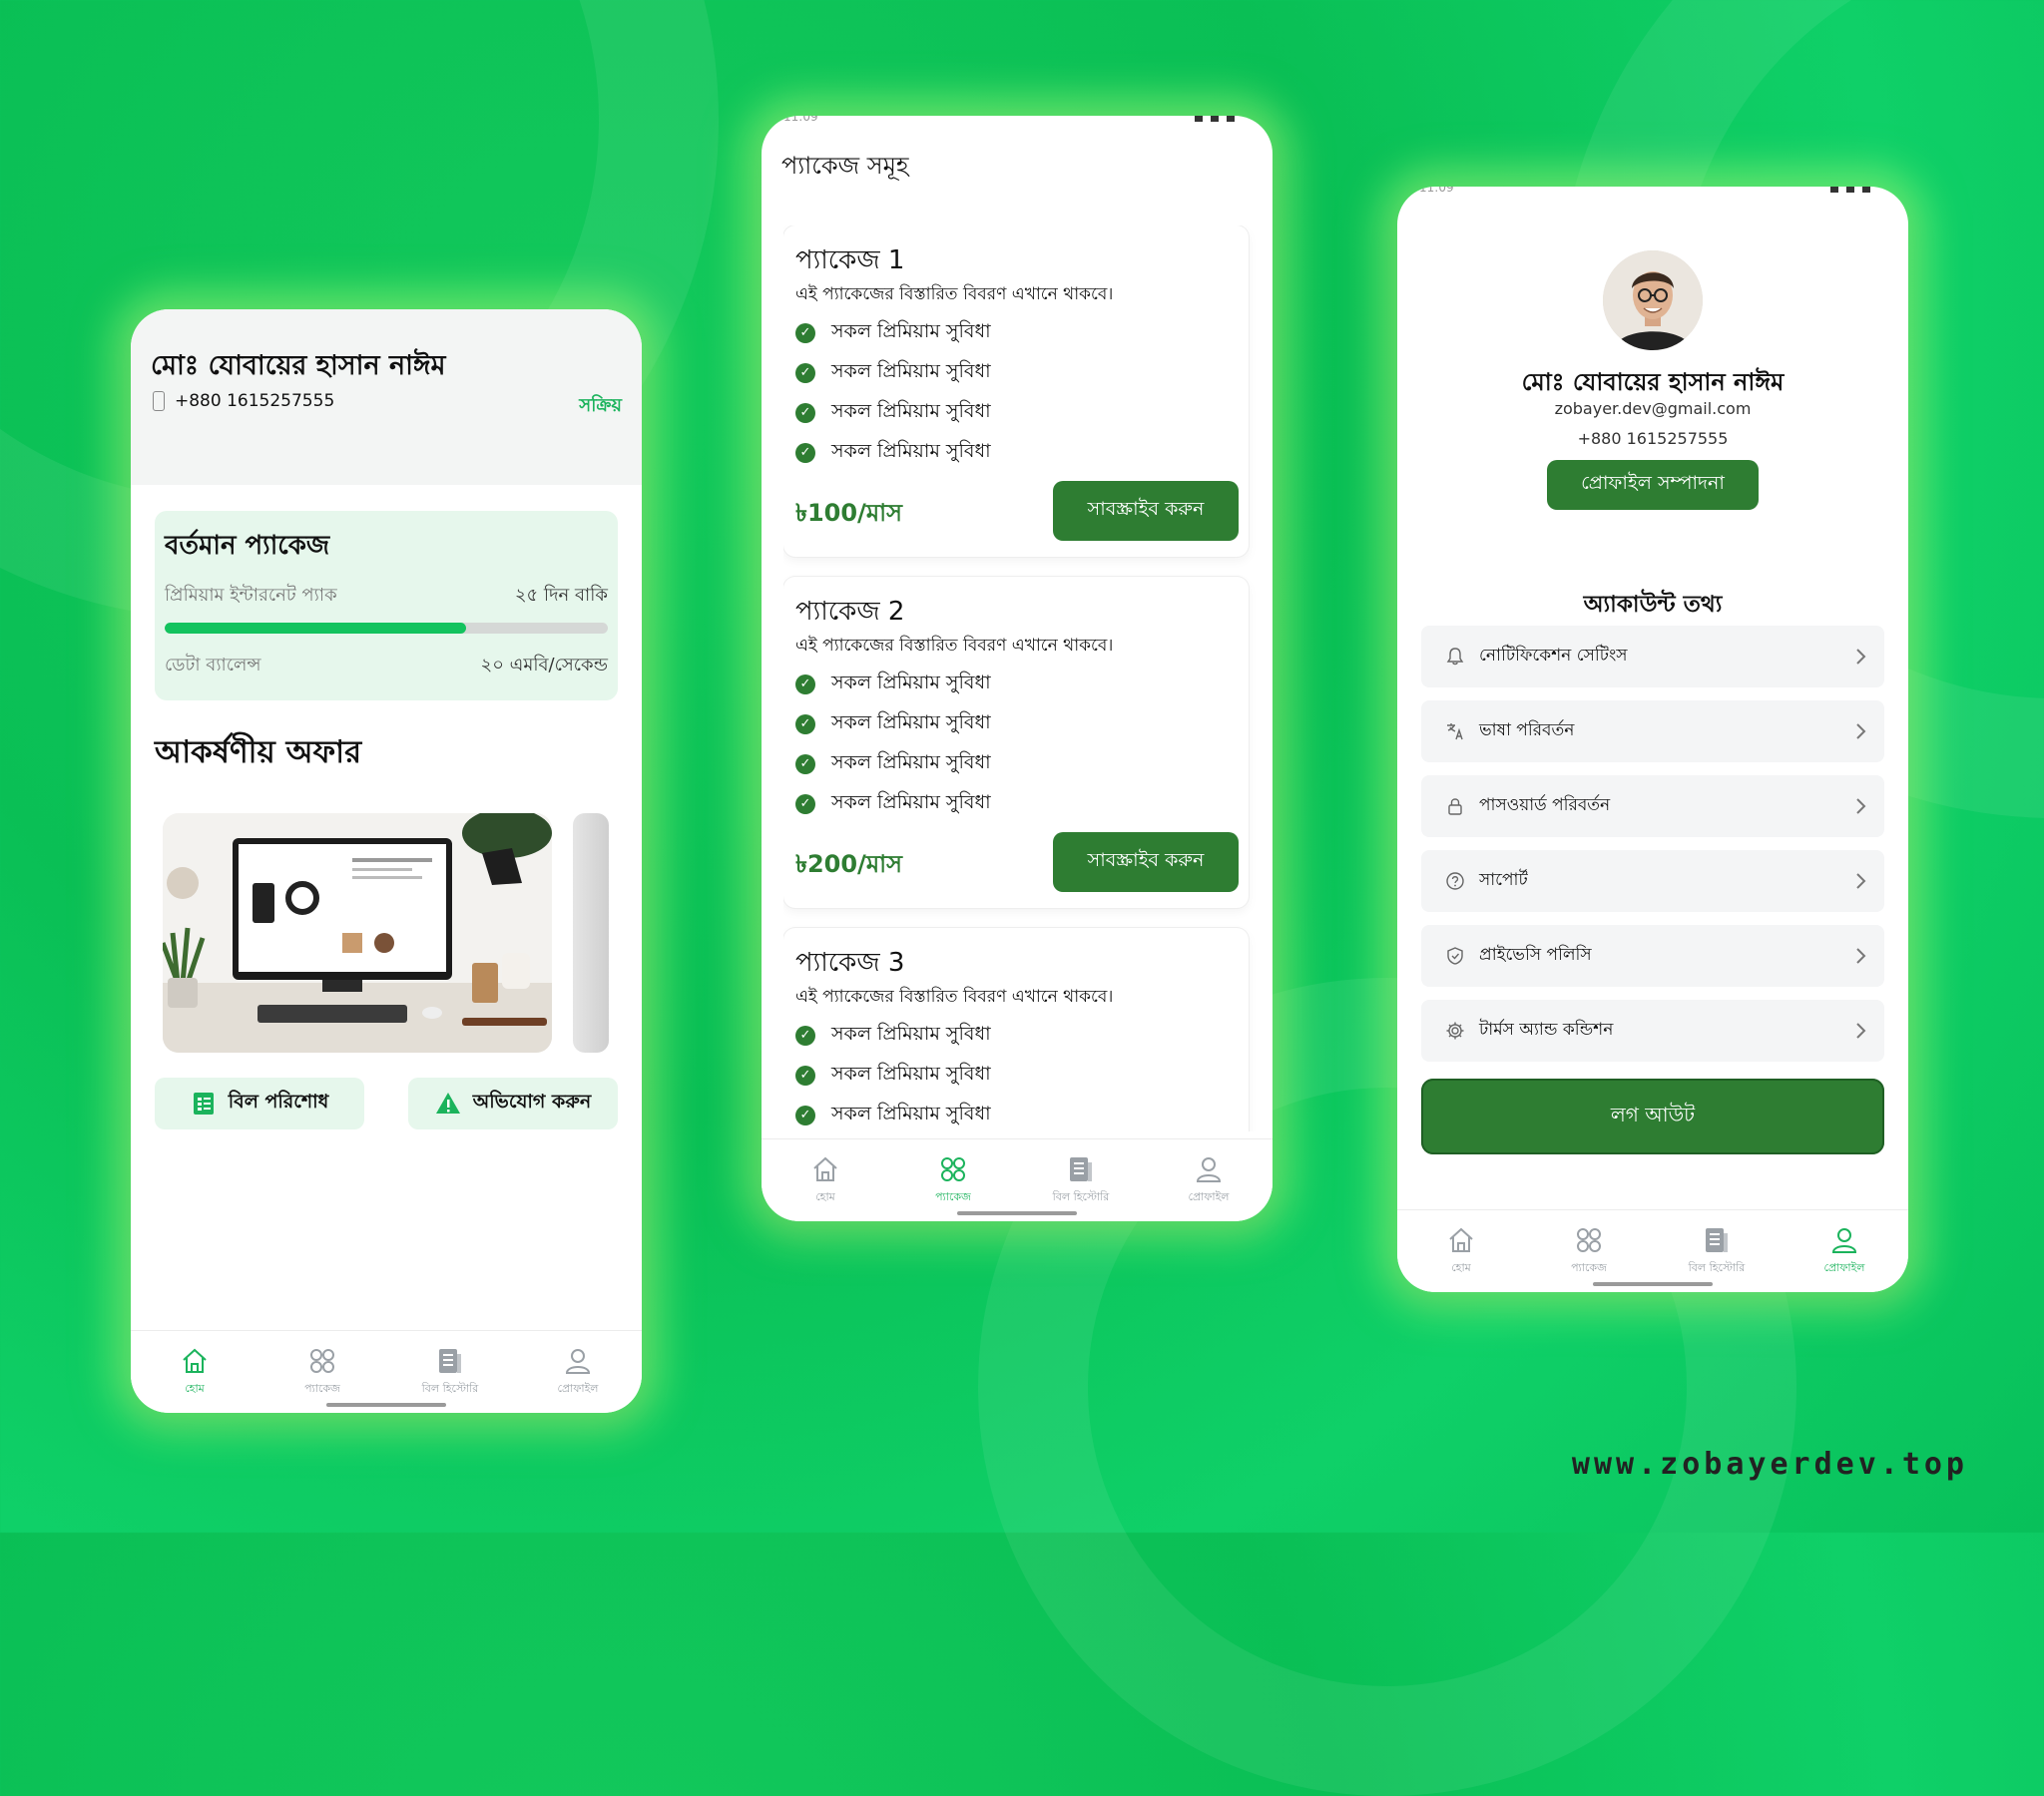 The width and height of the screenshot is (2044, 1796). I want to click on package-name: প্রিমিয়াম ইন্টারনেট প্যাক, so click(251, 595).